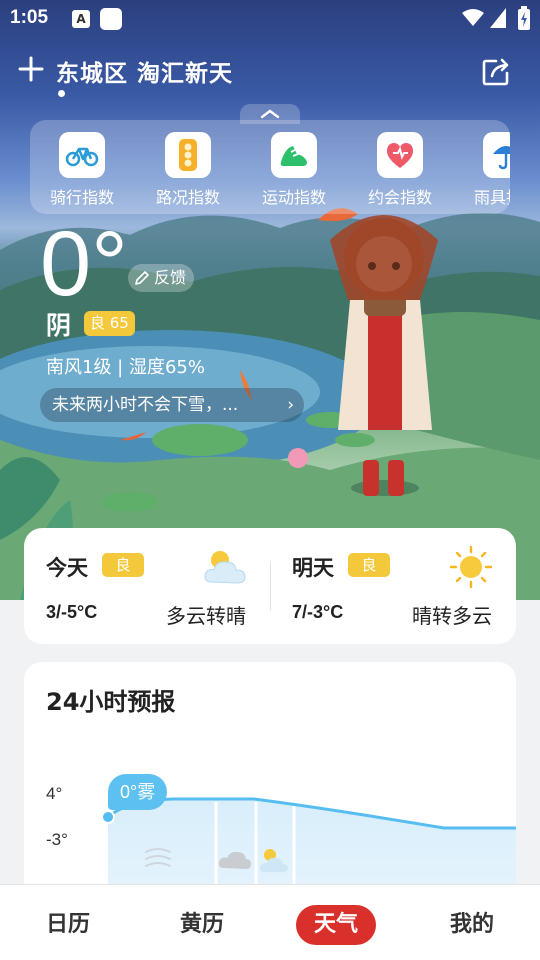 This screenshot has width=540, height=960. I want to click on umbrella-icon, so click(501, 158).